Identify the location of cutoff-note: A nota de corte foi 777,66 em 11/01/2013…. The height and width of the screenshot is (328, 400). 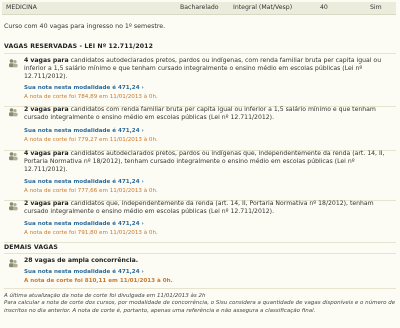
(91, 191).